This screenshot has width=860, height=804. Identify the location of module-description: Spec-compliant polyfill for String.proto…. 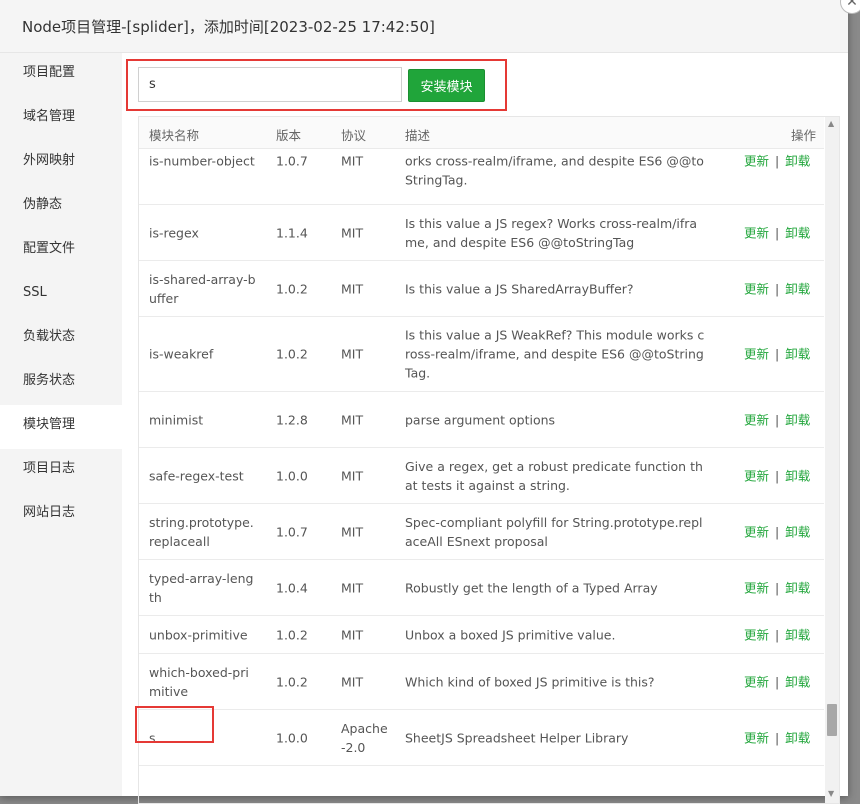
(554, 531).